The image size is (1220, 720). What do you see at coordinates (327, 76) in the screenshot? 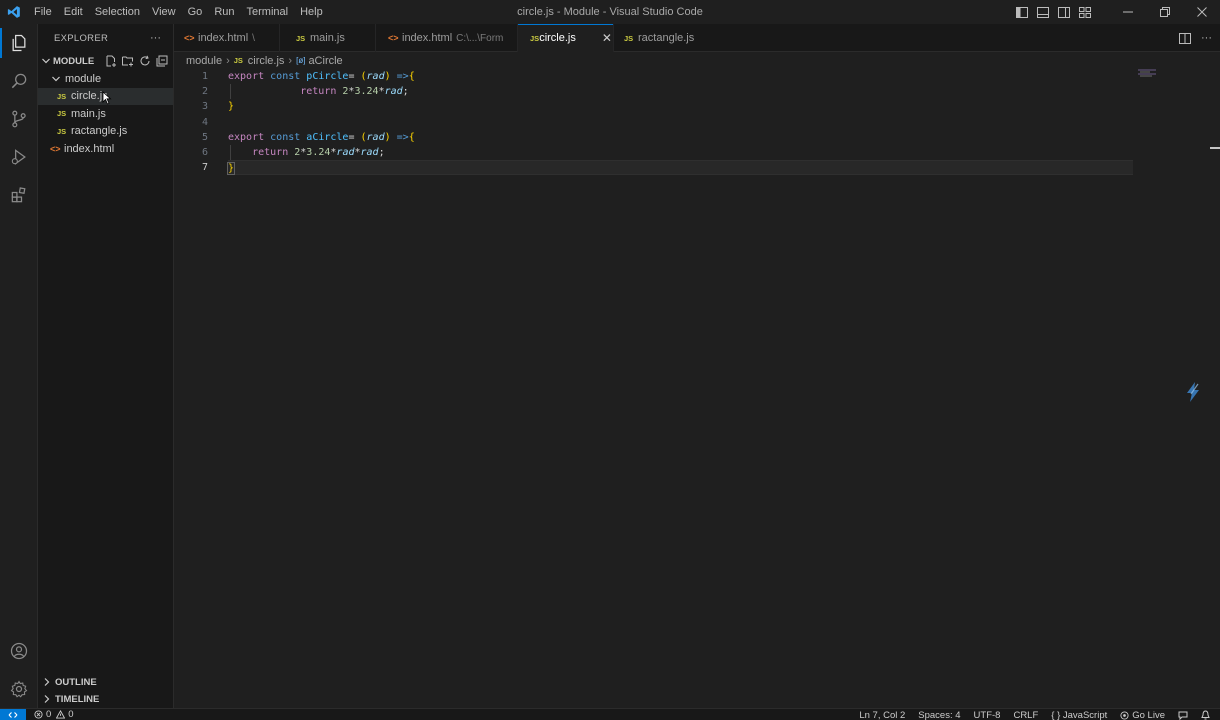
I see `identifier: pCircle` at bounding box center [327, 76].